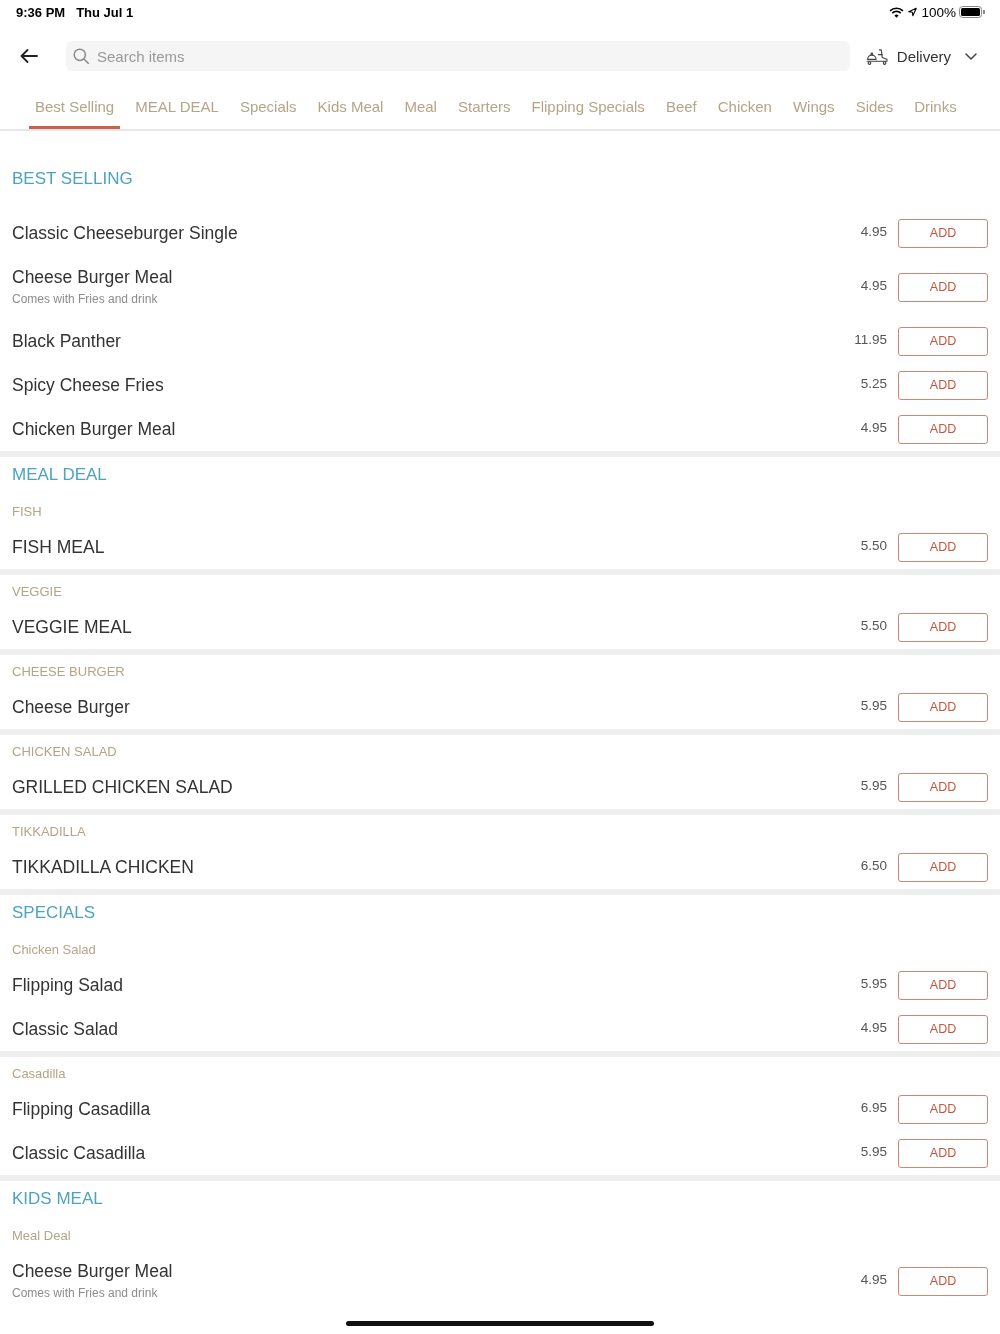 The image size is (1000, 1334). Describe the element at coordinates (29, 56) in the screenshot. I see `back-arrow-icon` at that location.